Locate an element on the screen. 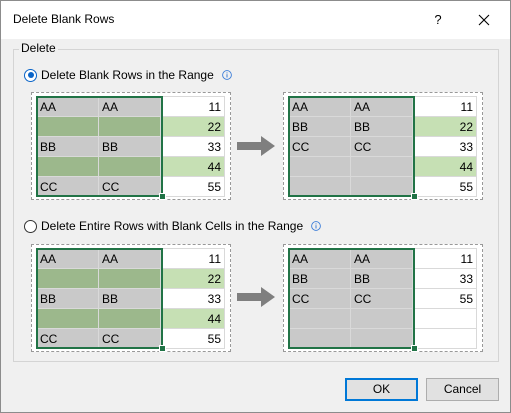  table-row: BB BB 22 is located at coordinates (382, 126).